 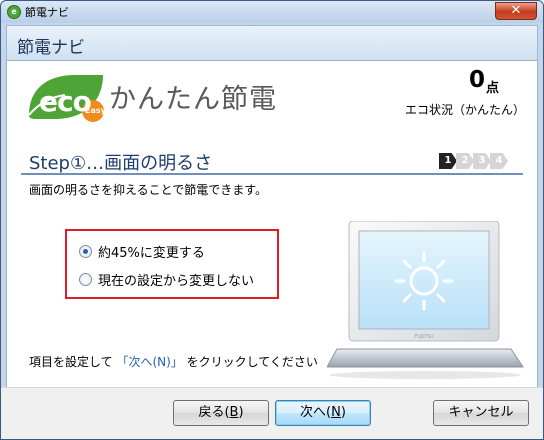 What do you see at coordinates (492, 88) in the screenshot?
I see `score-unit: 点` at bounding box center [492, 88].